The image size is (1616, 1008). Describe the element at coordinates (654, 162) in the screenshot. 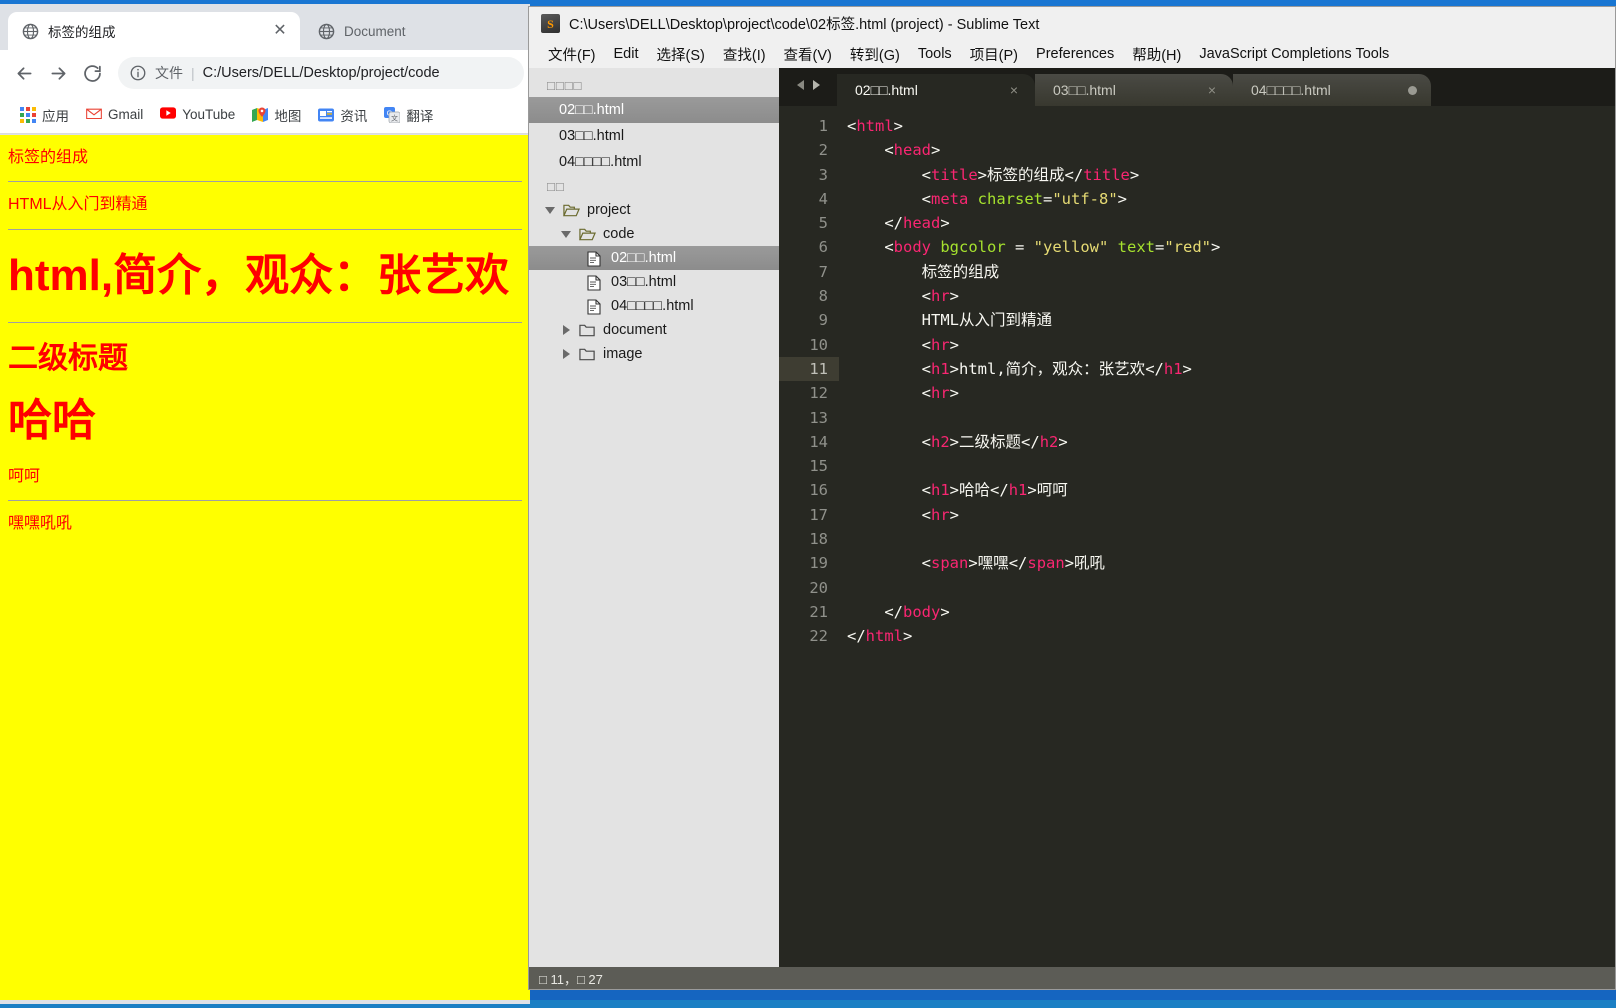

I see `sidebar-open-file-04: 04□□□□.html` at that location.